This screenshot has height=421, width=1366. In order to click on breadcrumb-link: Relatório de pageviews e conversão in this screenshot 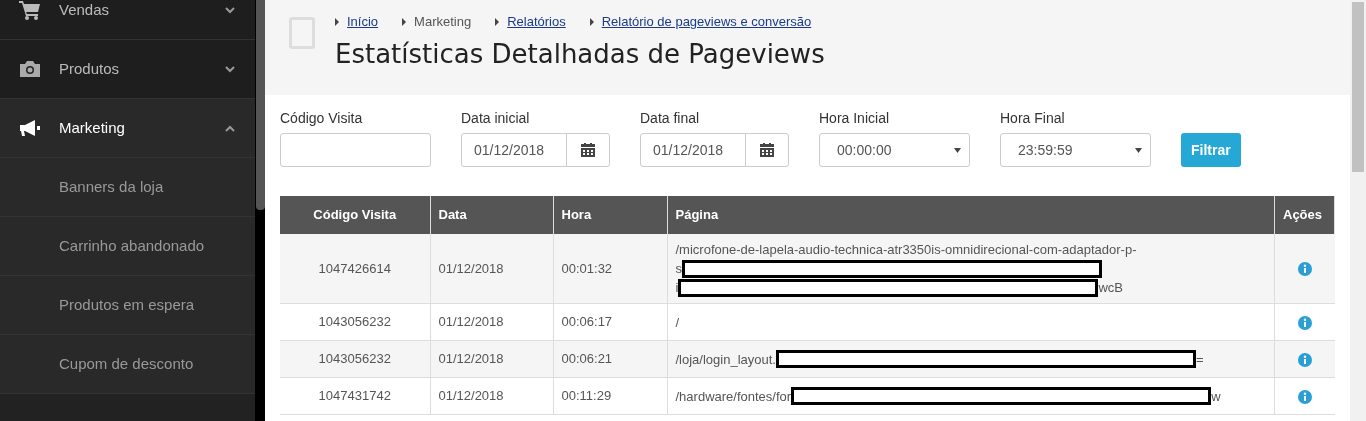, I will do `click(706, 22)`.